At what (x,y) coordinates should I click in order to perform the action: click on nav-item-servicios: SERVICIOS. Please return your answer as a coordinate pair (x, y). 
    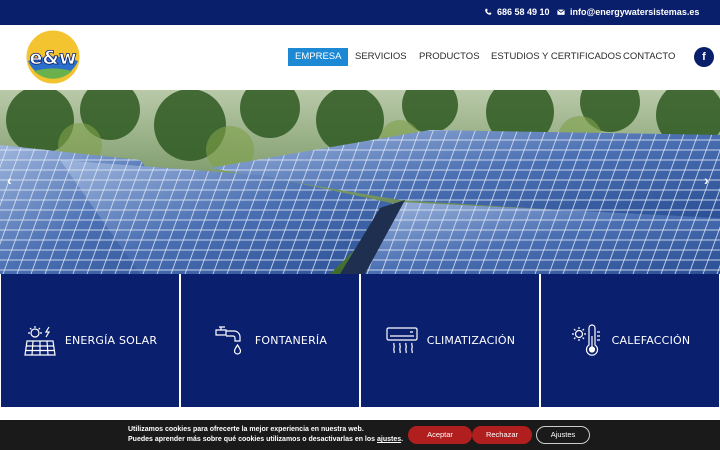
    Looking at the image, I should click on (381, 57).